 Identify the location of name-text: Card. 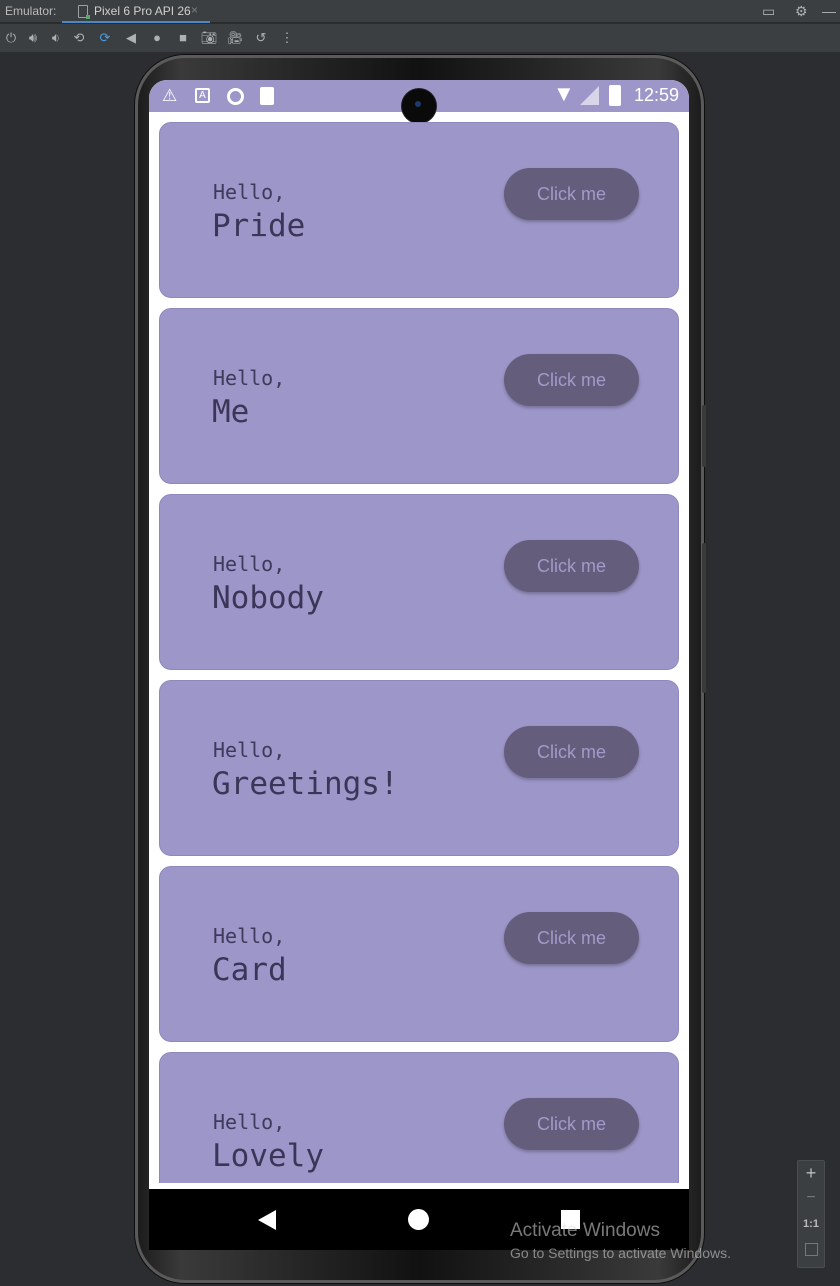
(249, 970).